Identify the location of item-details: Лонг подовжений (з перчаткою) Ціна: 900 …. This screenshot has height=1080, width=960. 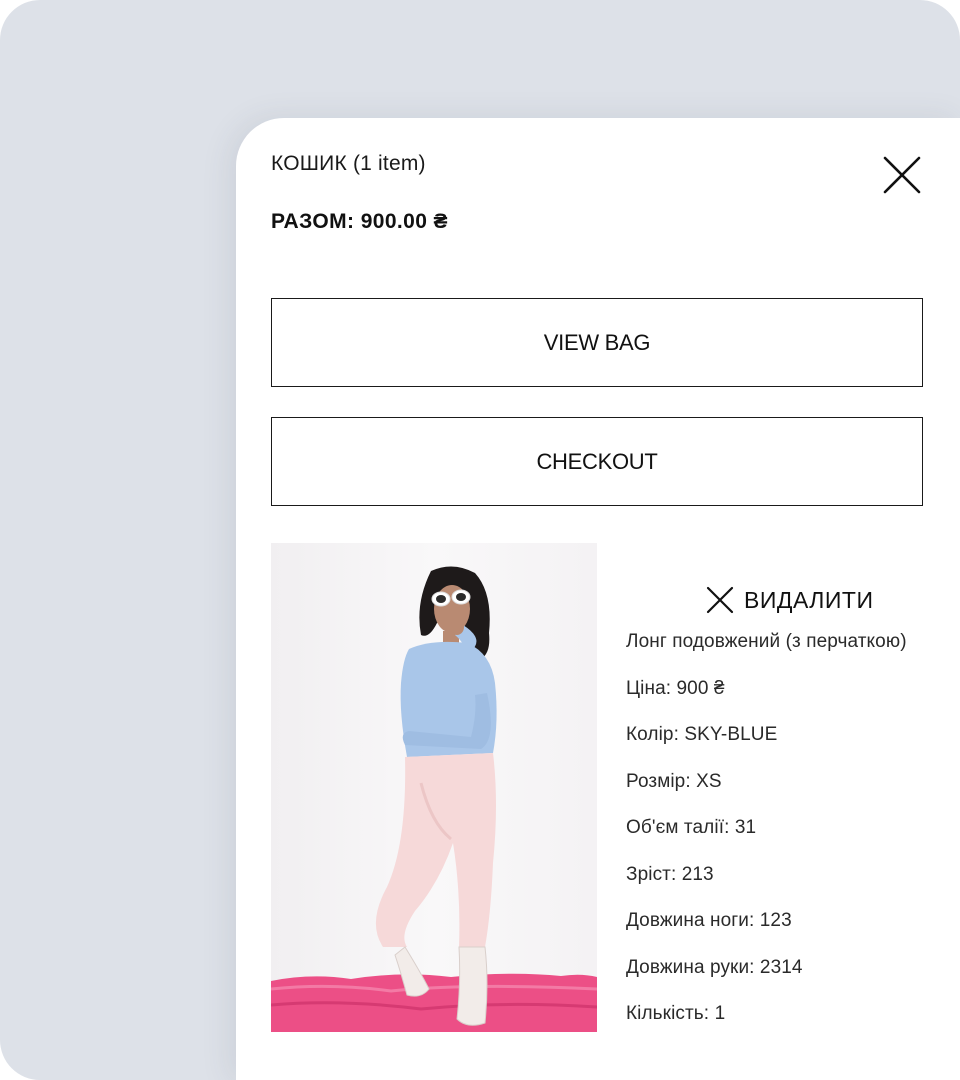
(793, 837).